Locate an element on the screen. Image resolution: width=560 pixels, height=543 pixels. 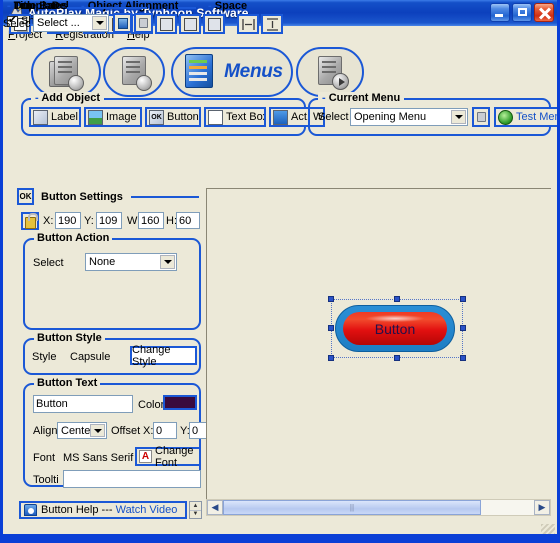
align-middle-v-button is located at coordinates (190, 24).